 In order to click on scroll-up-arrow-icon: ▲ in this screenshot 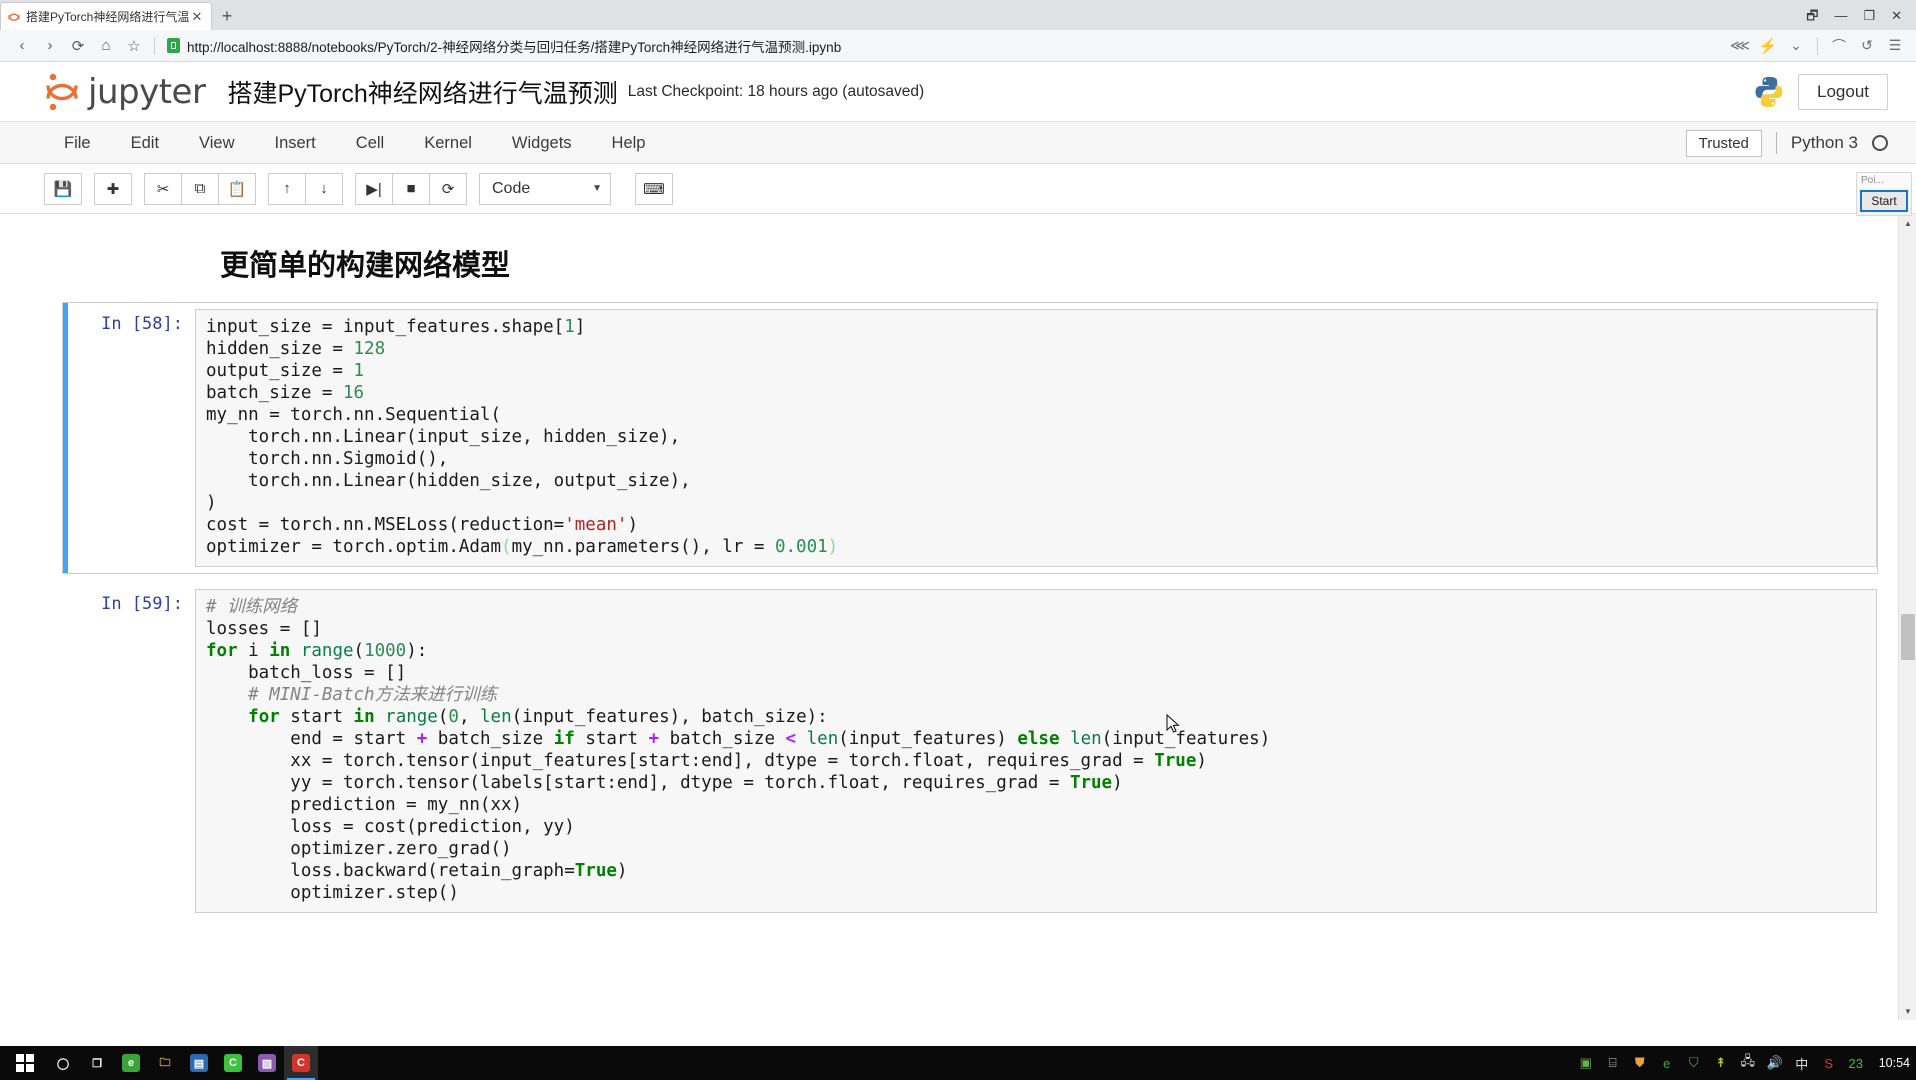, I will do `click(1907, 223)`.